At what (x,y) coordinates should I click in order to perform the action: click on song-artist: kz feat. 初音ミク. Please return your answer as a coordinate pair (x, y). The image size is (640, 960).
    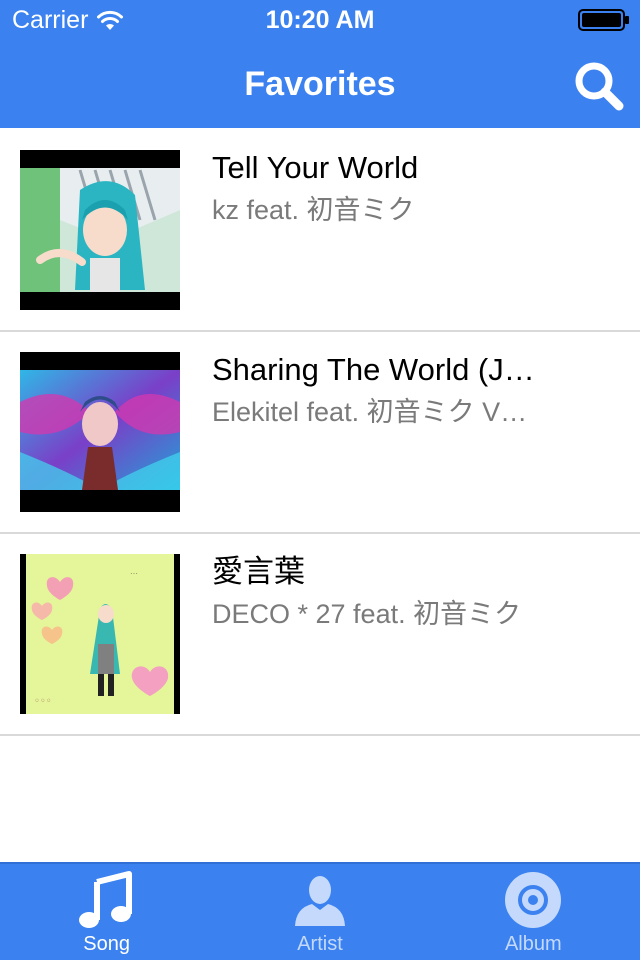
    Looking at the image, I should click on (313, 210).